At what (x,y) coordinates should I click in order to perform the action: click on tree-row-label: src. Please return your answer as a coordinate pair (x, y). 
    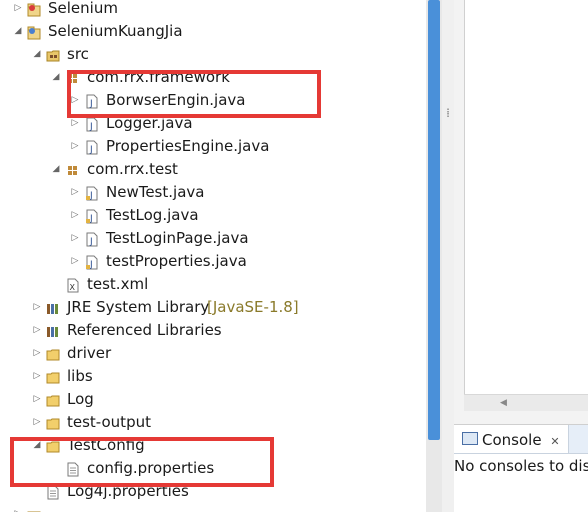
    Looking at the image, I should click on (78, 54).